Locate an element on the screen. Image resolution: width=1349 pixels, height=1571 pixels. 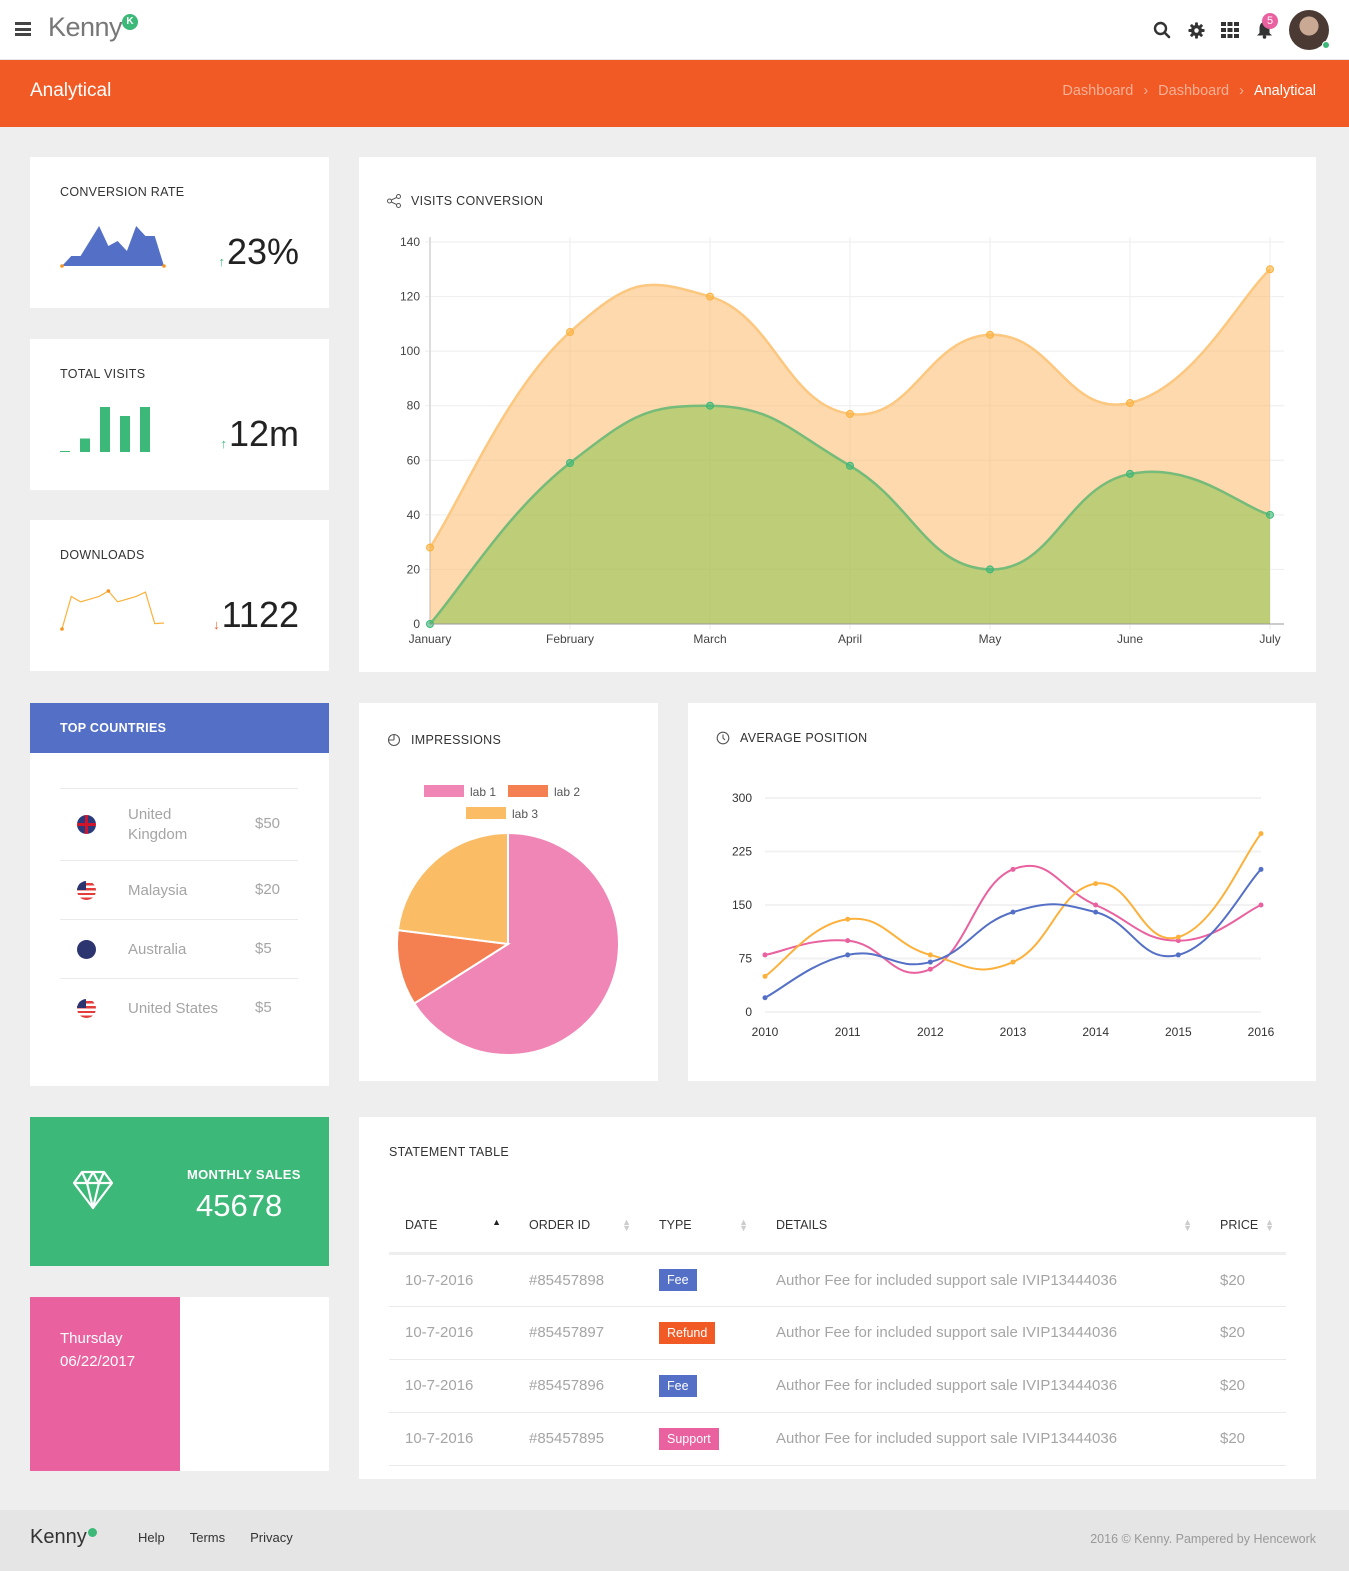
total-visits-card: TOTAL VISITS ↑12m is located at coordinates (179, 414).